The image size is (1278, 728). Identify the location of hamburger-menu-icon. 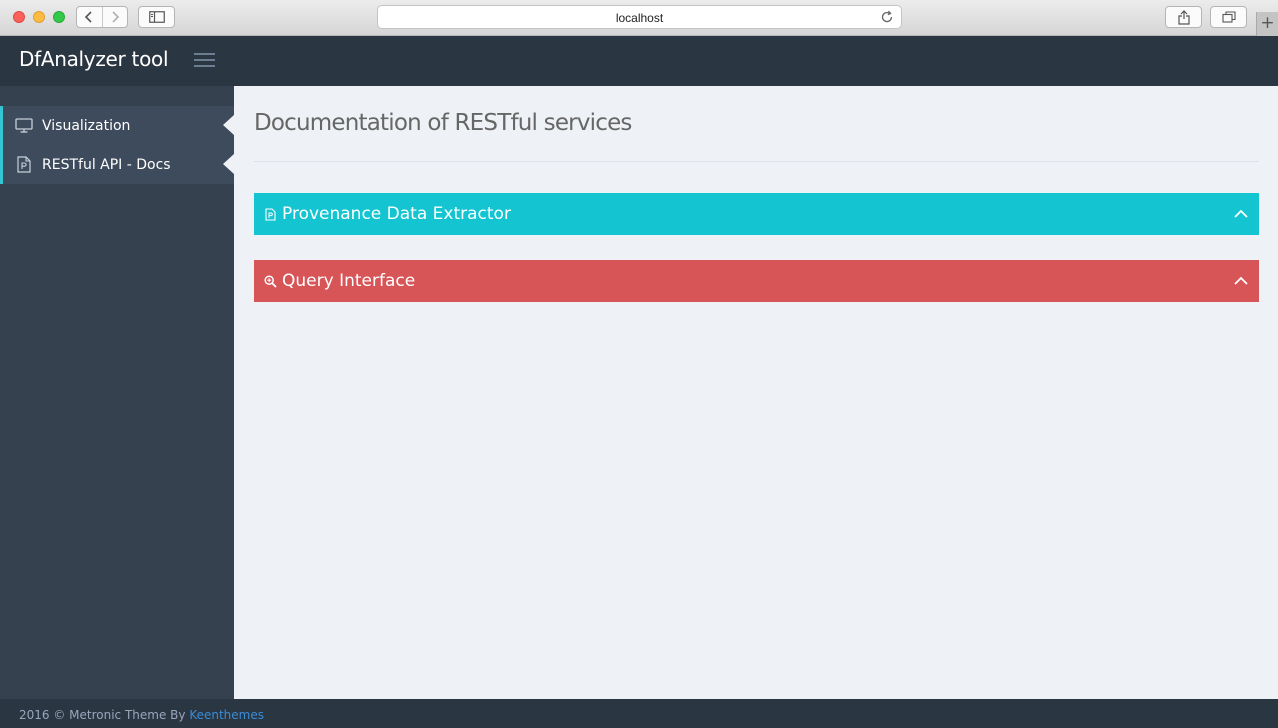
(204, 61).